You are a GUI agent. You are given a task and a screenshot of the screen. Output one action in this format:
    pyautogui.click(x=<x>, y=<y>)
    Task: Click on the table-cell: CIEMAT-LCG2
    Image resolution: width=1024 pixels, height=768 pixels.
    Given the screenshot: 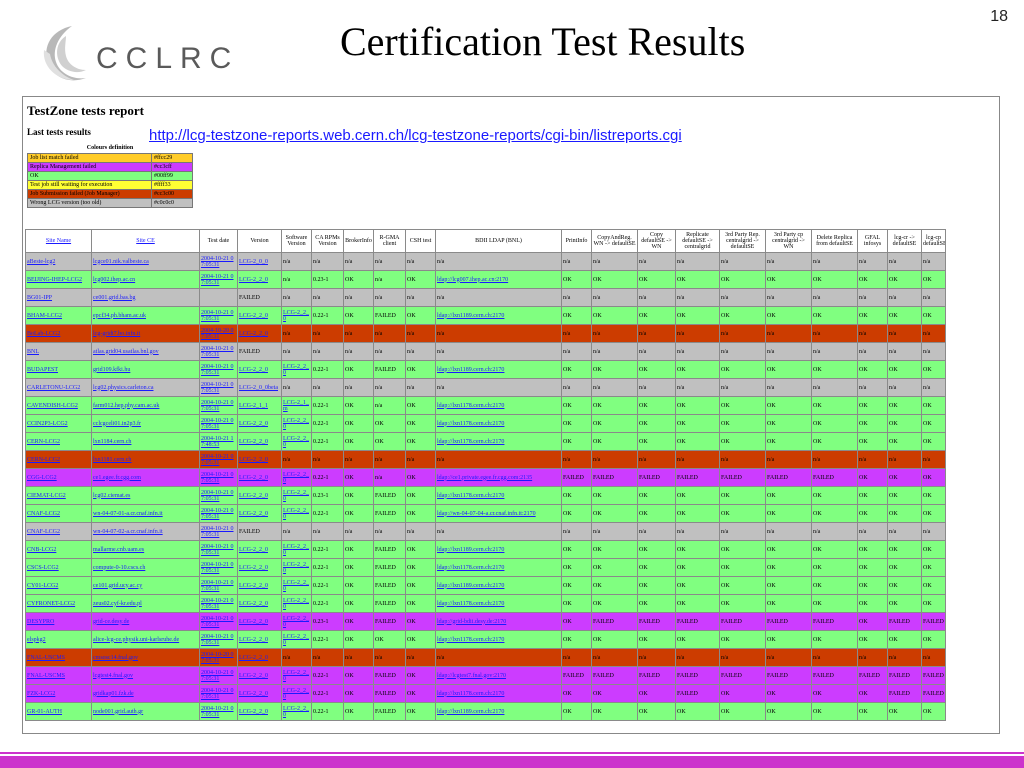 What is the action you would take?
    pyautogui.click(x=58, y=495)
    